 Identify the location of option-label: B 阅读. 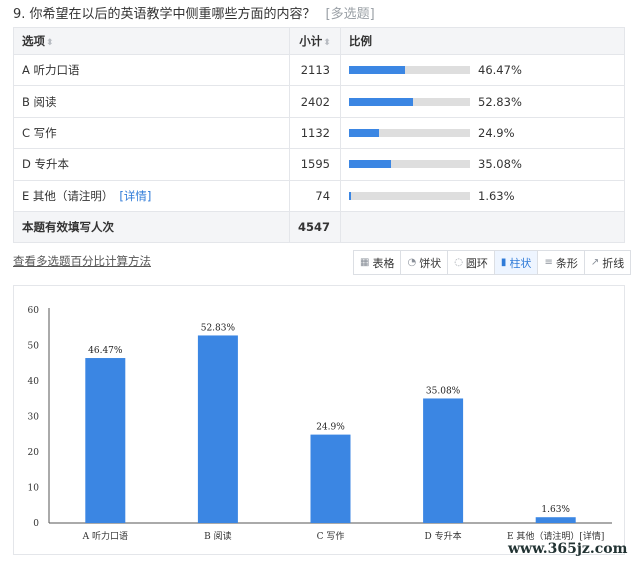
(151, 101).